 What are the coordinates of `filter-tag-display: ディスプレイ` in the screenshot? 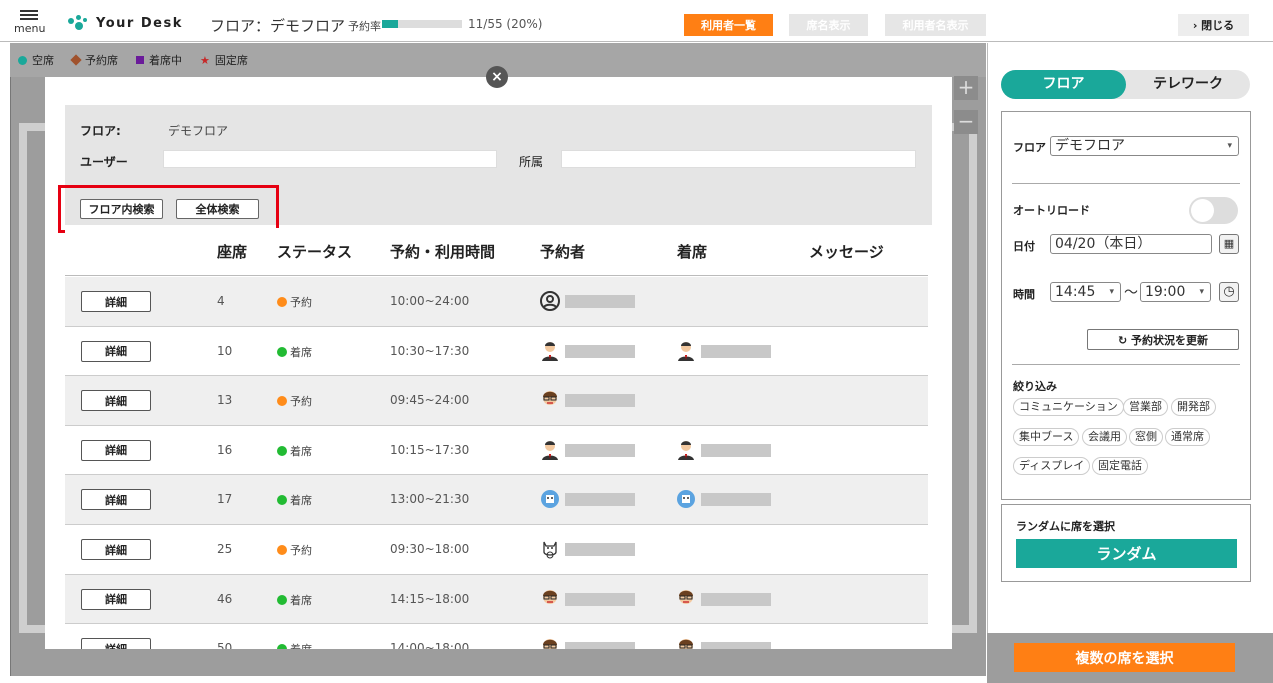 It's located at (1052, 466).